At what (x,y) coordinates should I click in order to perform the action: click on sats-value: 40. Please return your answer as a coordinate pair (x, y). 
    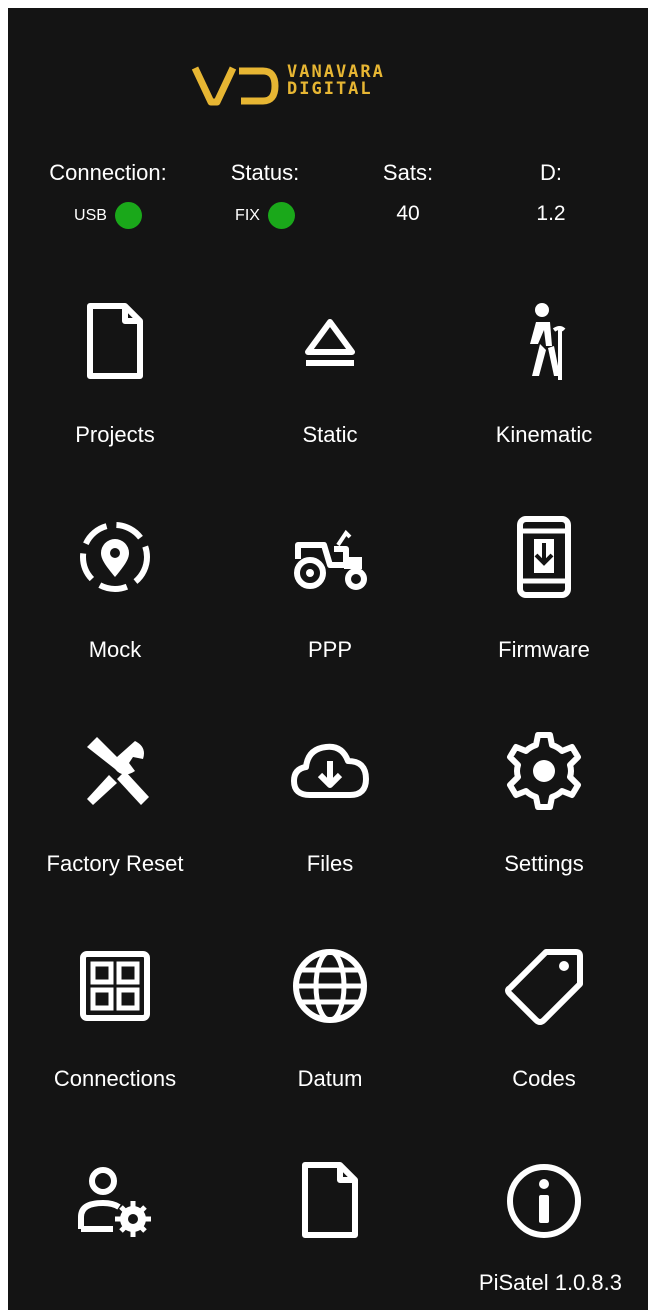
    Looking at the image, I should click on (408, 213).